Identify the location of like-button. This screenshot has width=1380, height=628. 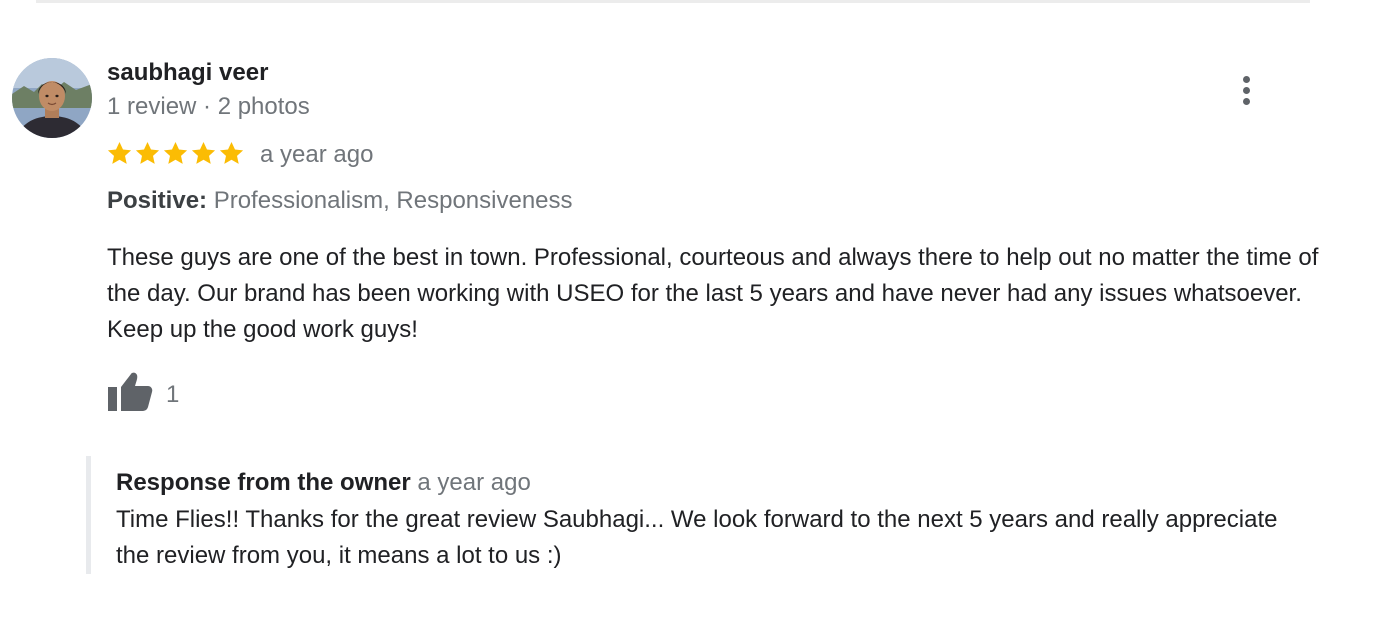
(131, 391).